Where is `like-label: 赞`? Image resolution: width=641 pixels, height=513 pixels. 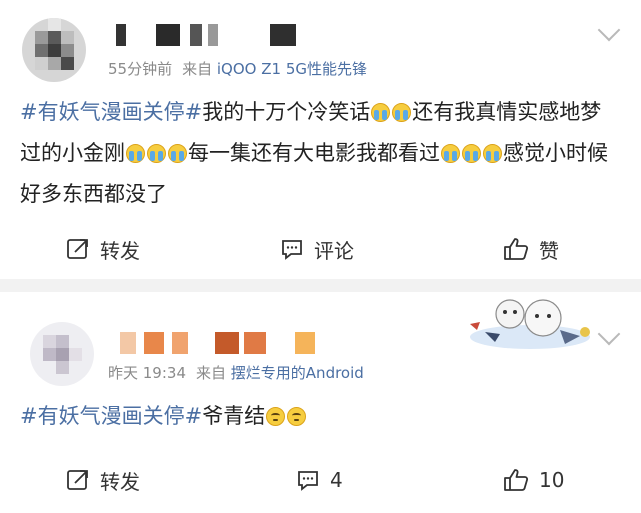
like-label: 赞 is located at coordinates (549, 250).